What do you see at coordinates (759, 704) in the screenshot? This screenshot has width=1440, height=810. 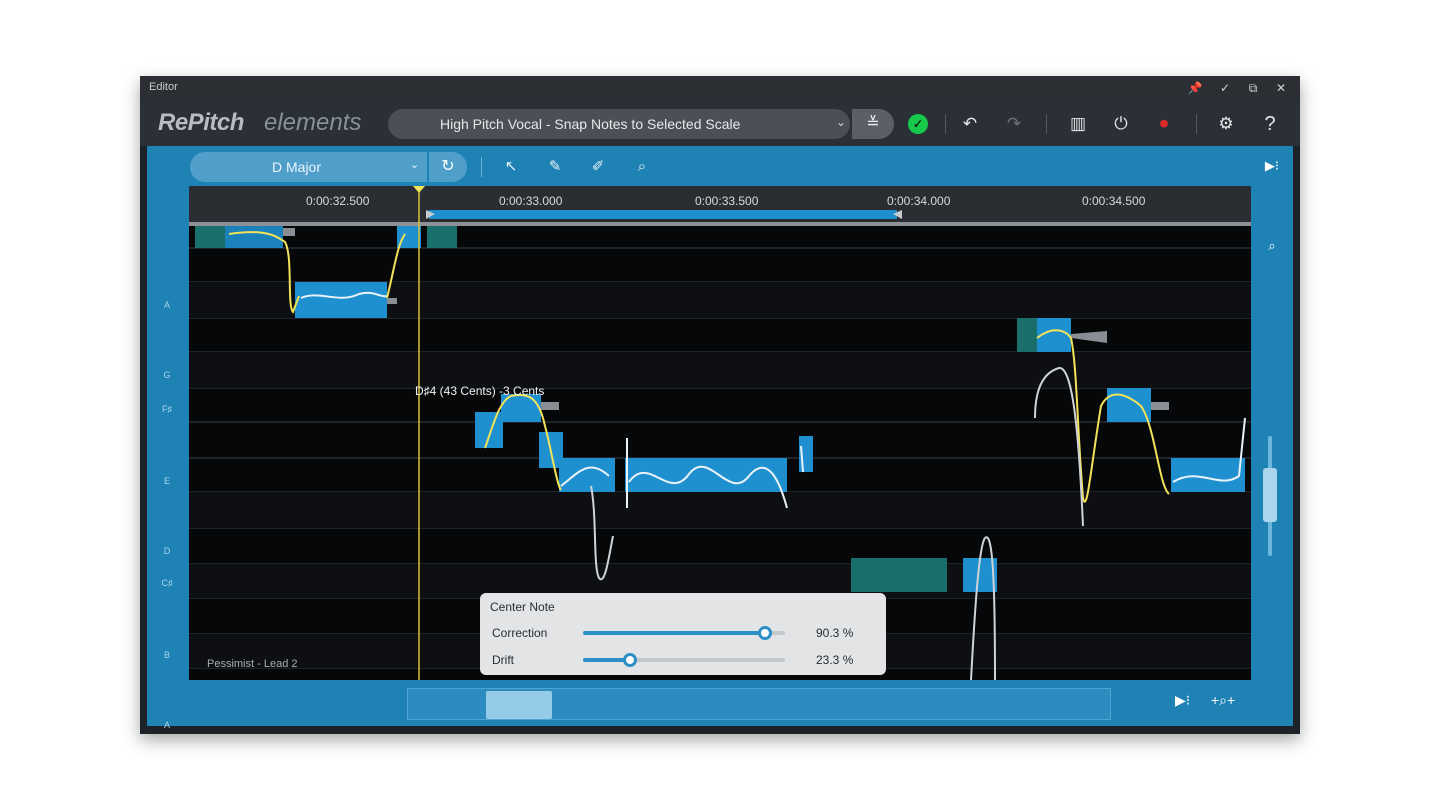 I see `horizontal-scrollbar` at bounding box center [759, 704].